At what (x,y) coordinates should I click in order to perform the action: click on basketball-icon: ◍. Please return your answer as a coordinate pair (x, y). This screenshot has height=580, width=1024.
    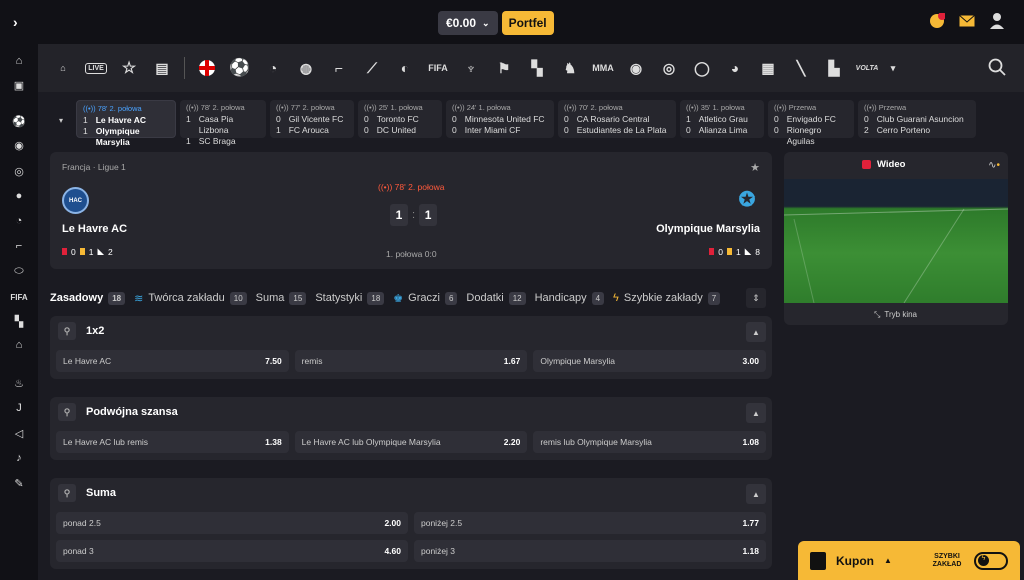
    Looking at the image, I should click on (306, 68).